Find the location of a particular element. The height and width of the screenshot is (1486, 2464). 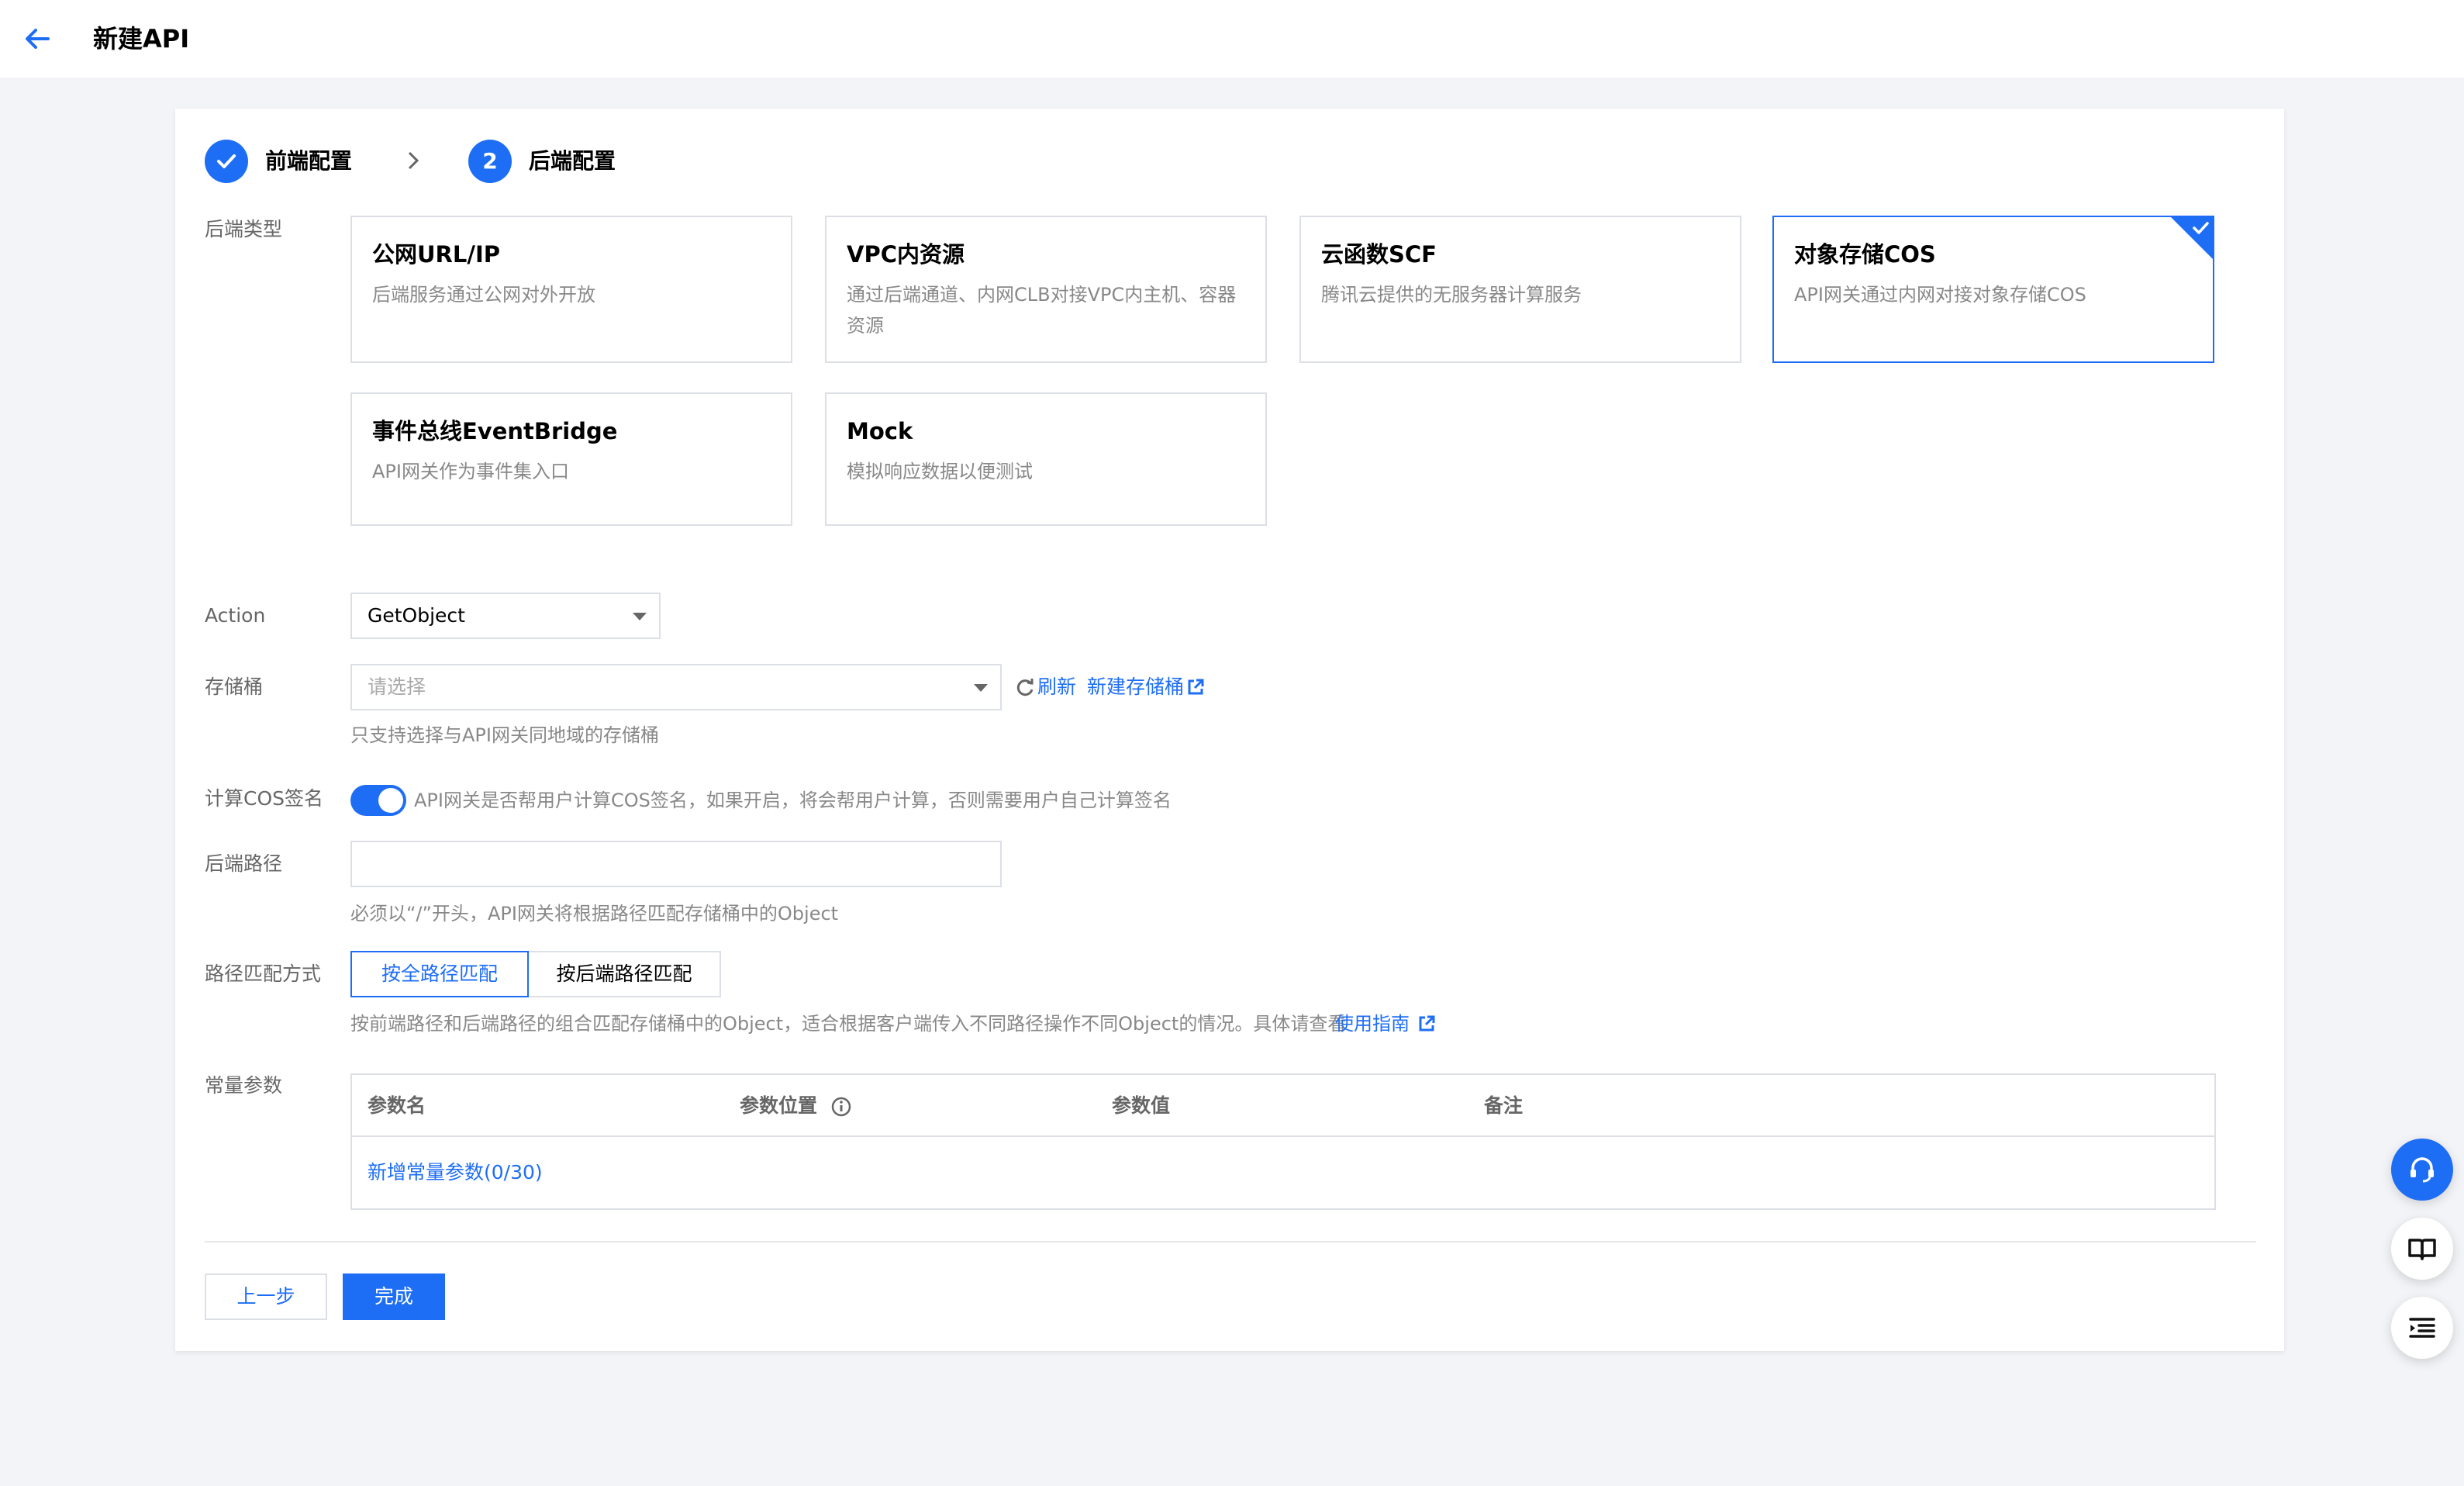

list-icon is located at coordinates (2422, 1328).